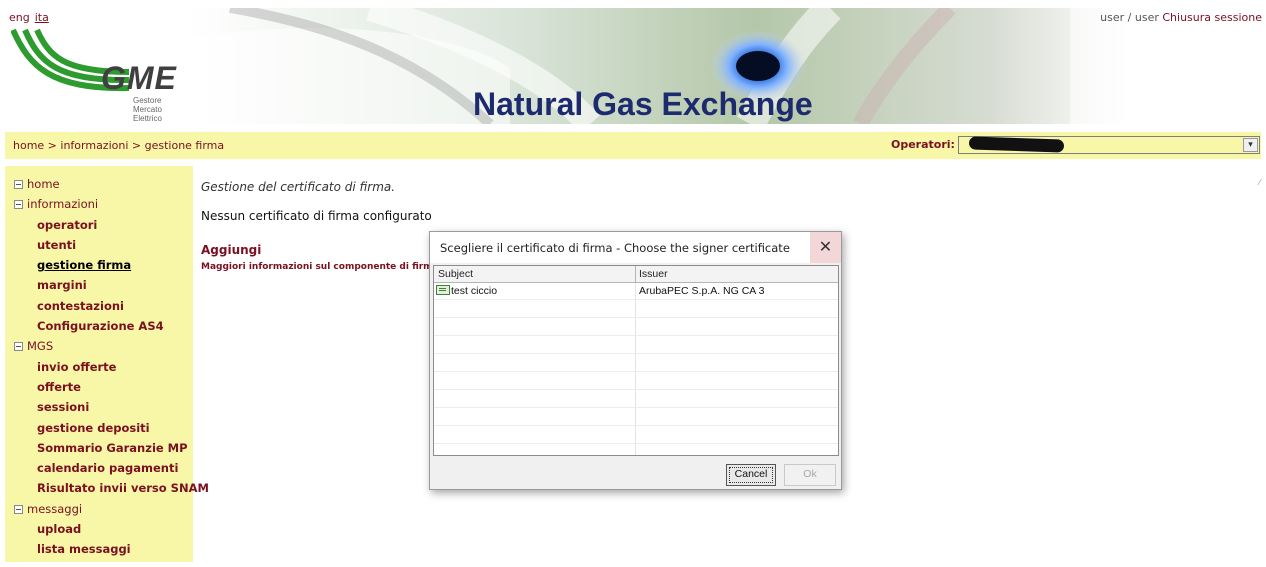 Image resolution: width=1266 pixels, height=567 pixels. Describe the element at coordinates (118, 145) in the screenshot. I see `breadcrumb: home > informazioni > gestione firma` at that location.